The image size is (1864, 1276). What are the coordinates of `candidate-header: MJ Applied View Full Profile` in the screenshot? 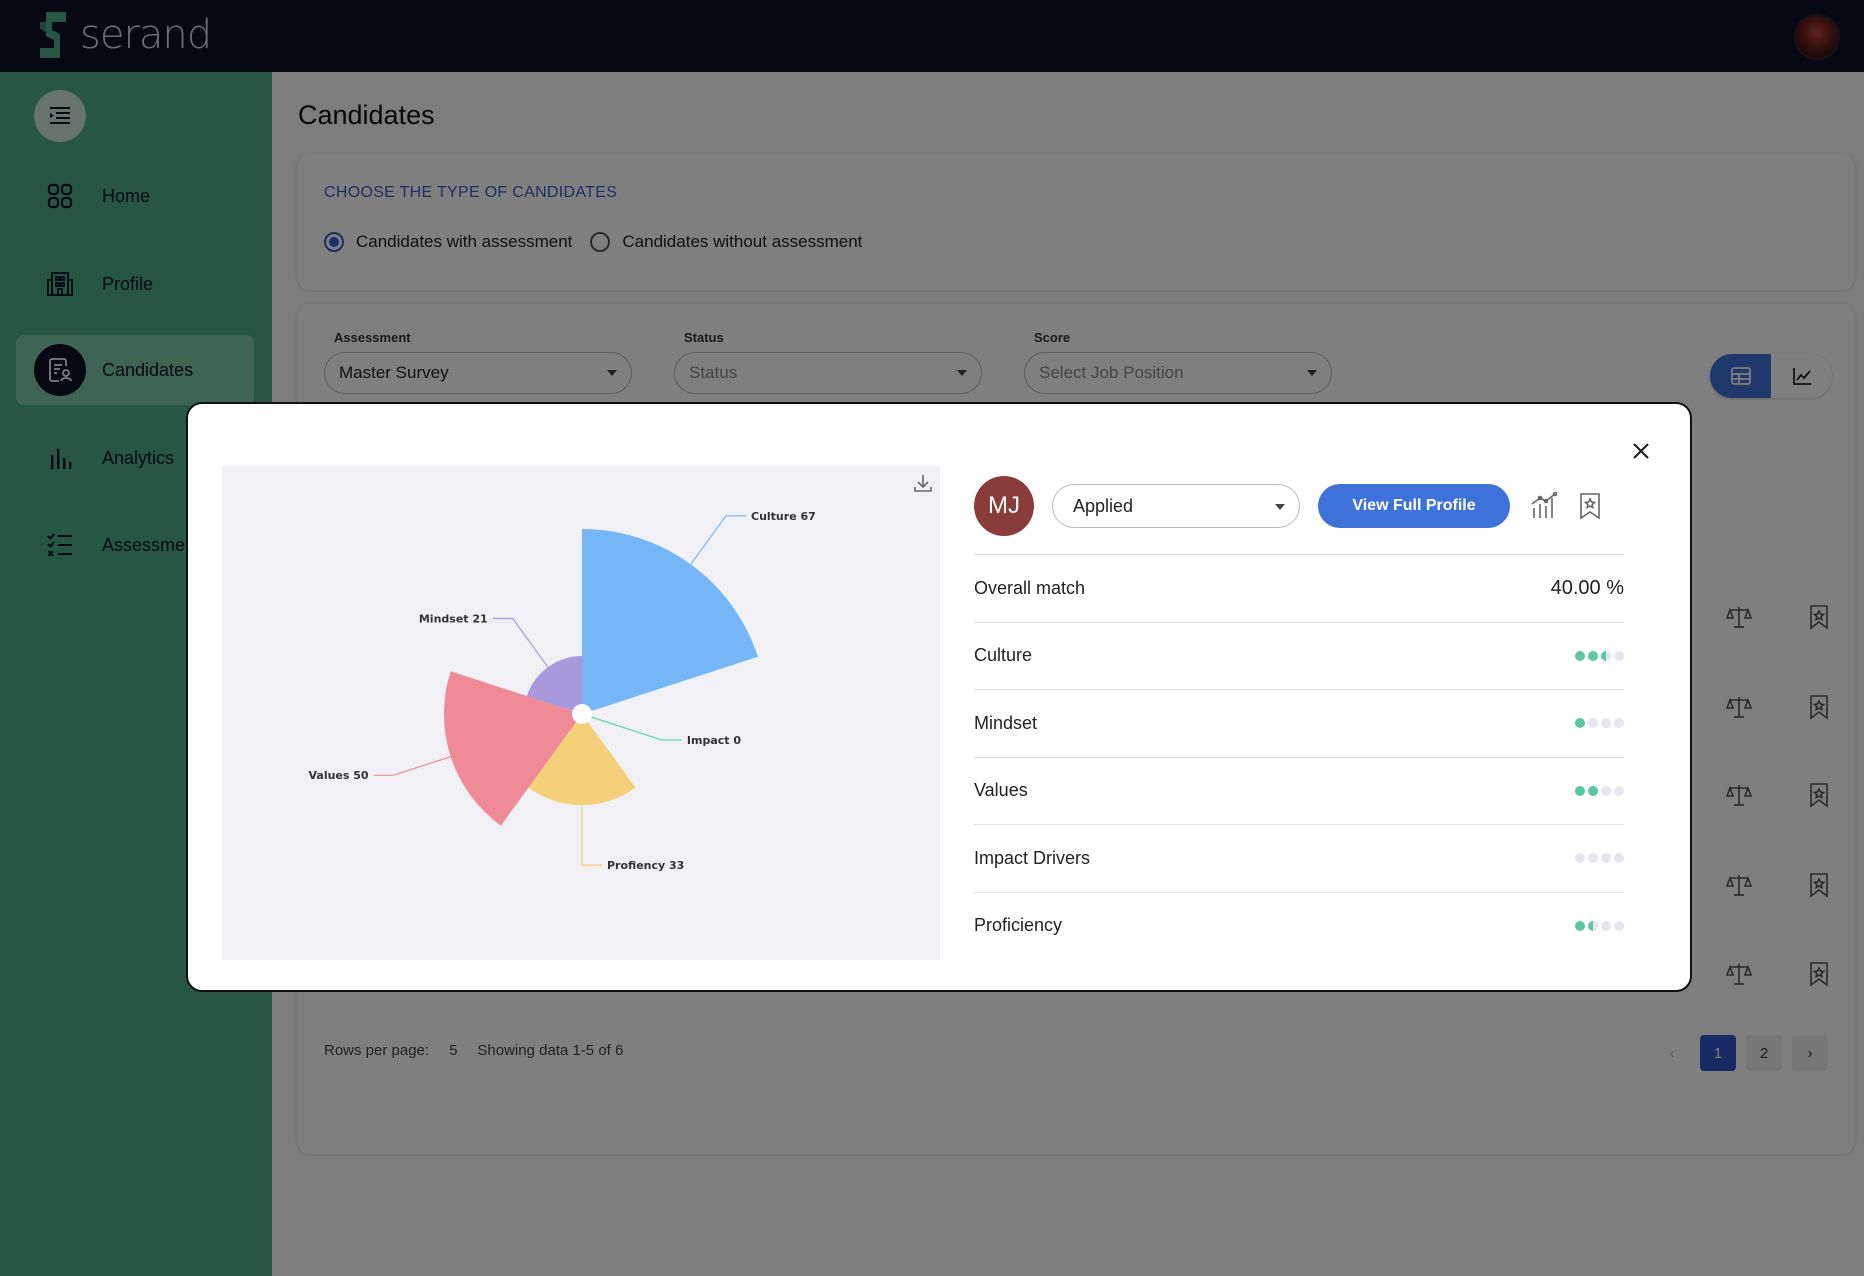 It's located at (1299, 506).